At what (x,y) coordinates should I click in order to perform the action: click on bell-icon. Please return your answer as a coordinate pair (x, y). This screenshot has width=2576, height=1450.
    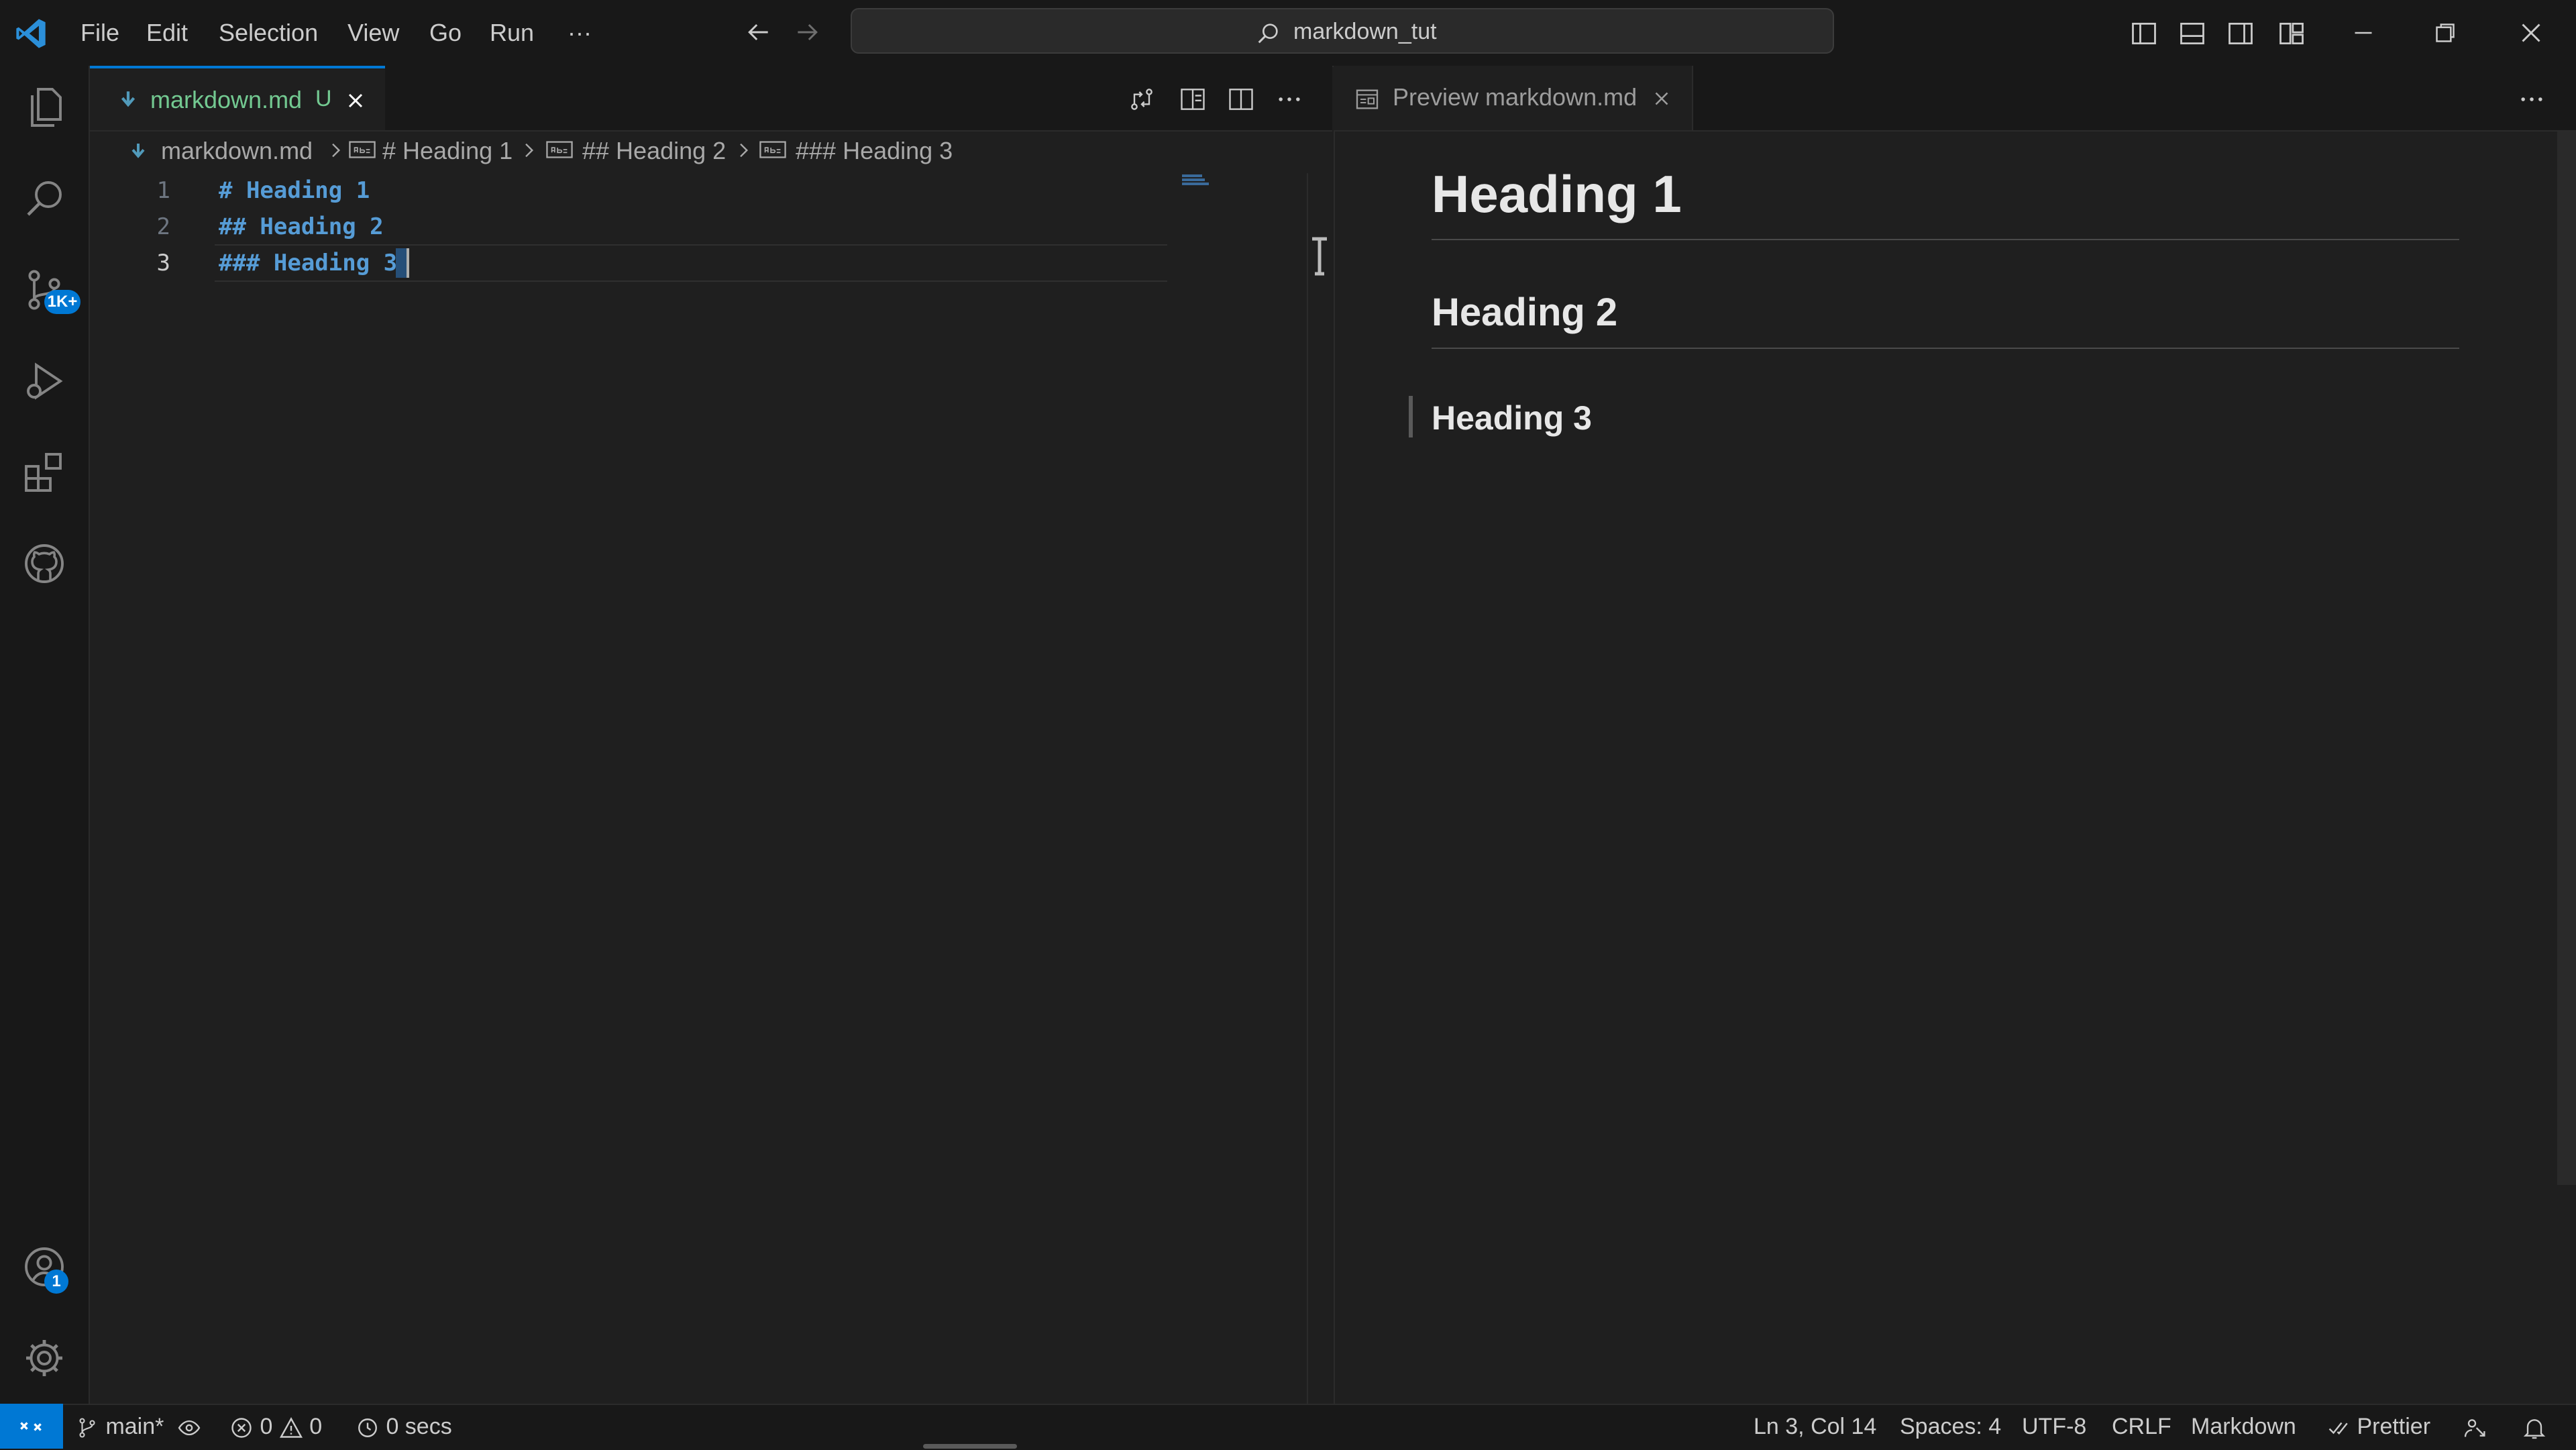
    Looking at the image, I should click on (2534, 1427).